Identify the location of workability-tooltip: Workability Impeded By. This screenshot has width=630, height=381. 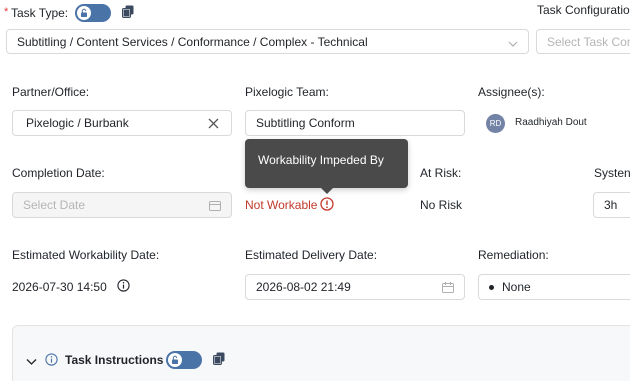
(326, 166).